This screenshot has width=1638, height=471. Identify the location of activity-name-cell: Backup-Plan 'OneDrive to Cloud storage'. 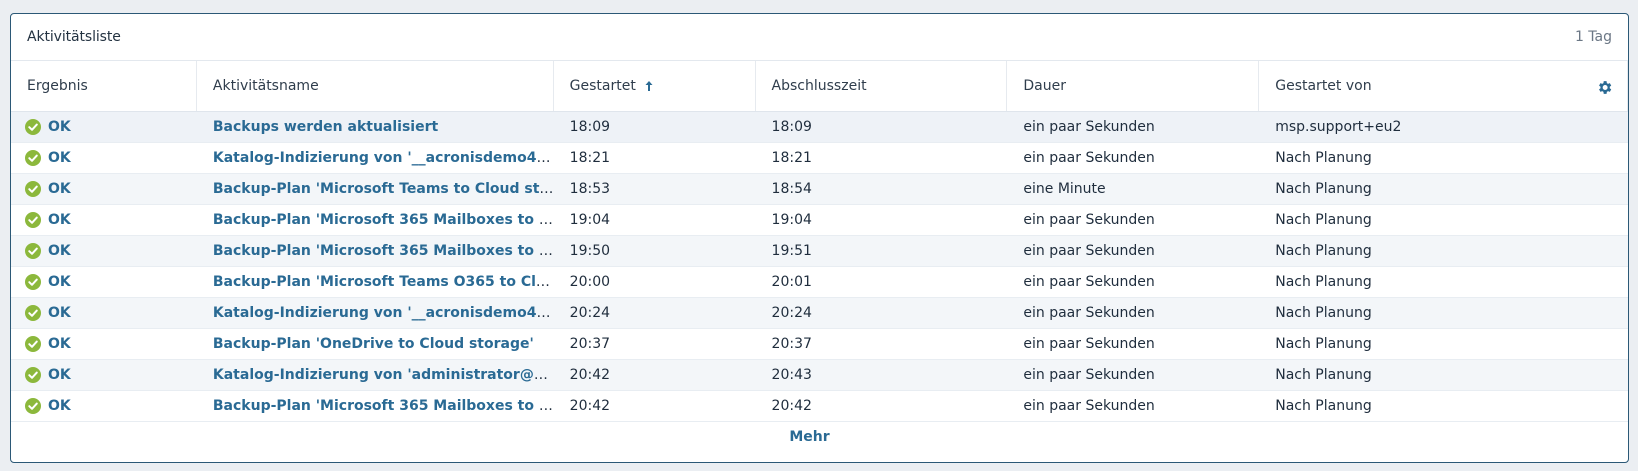
(375, 344).